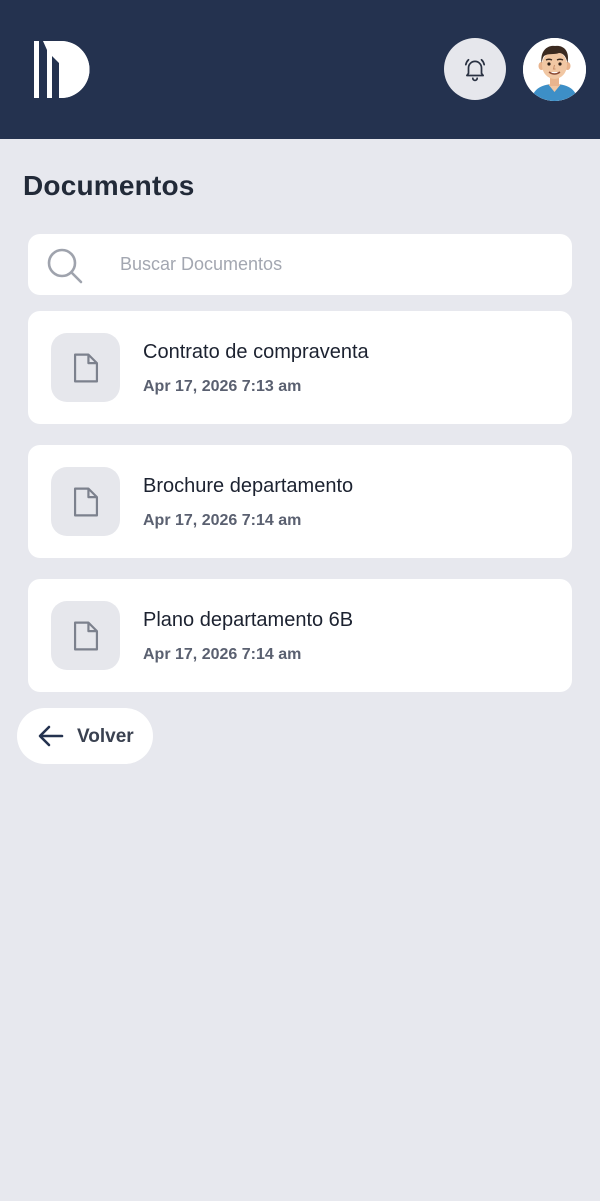 This screenshot has height=1201, width=600. I want to click on document-title: Plano departamento 6B, so click(248, 620).